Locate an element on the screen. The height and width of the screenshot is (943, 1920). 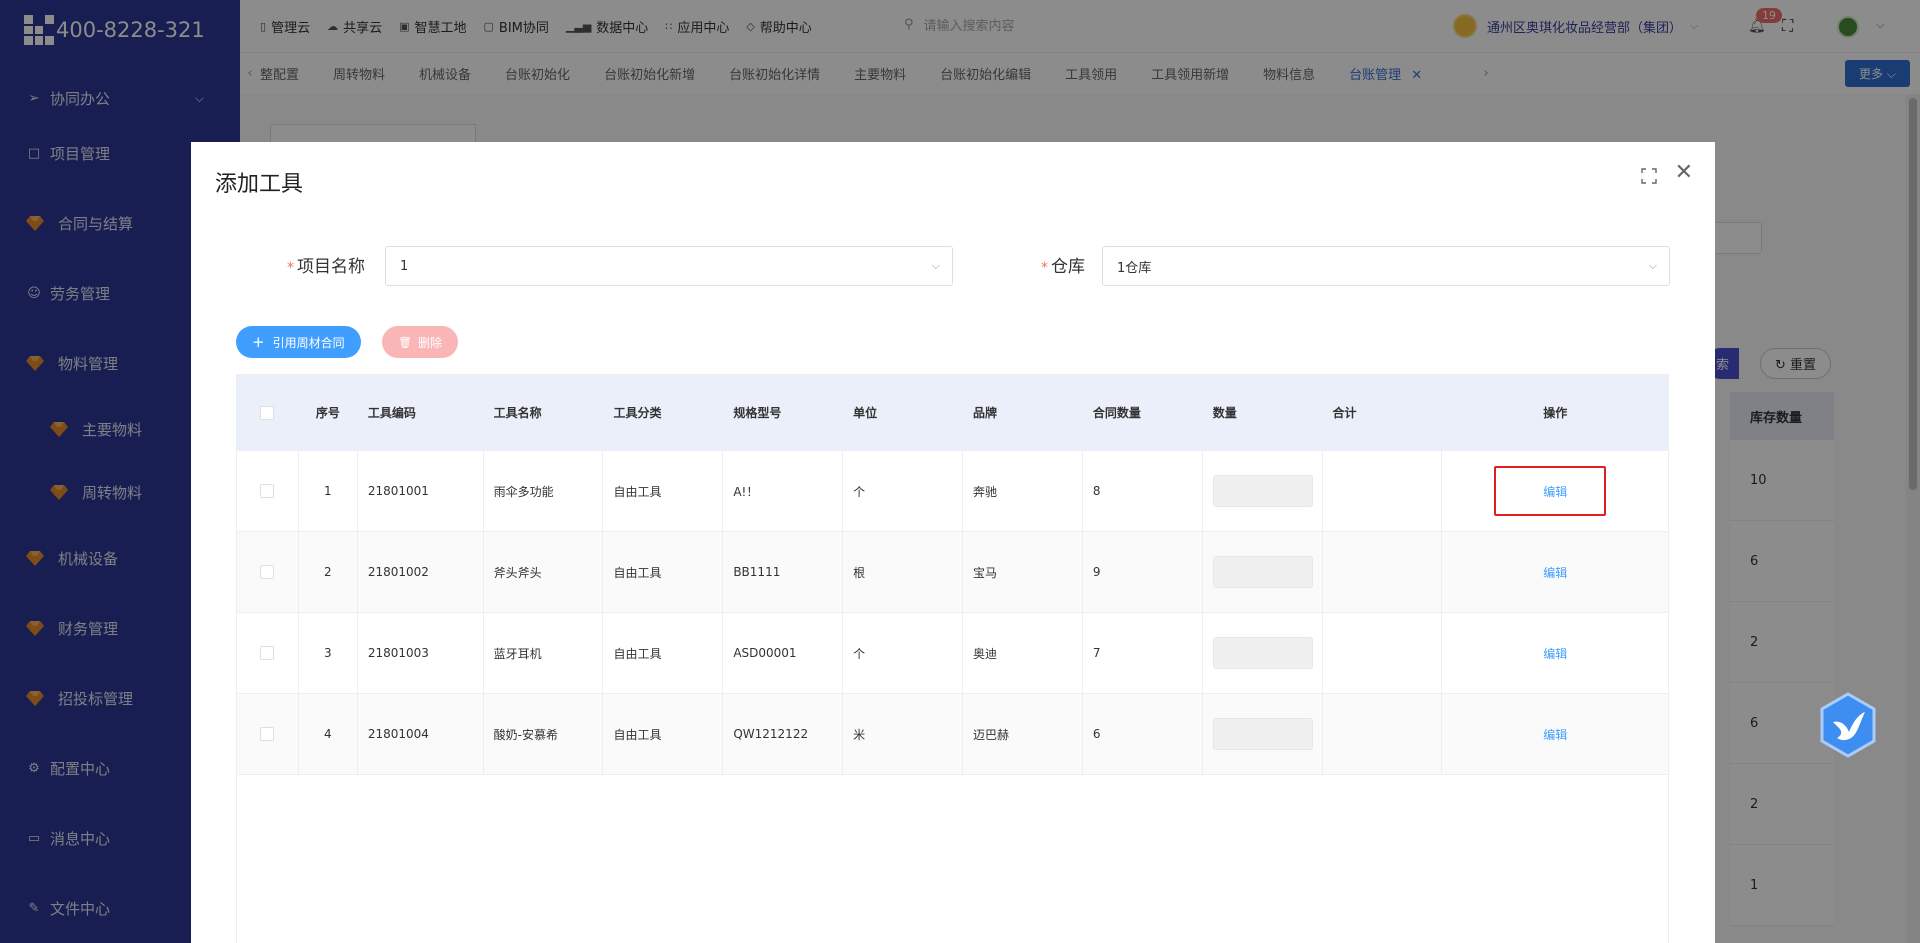
cell-spec: BB1111 is located at coordinates (783, 572).